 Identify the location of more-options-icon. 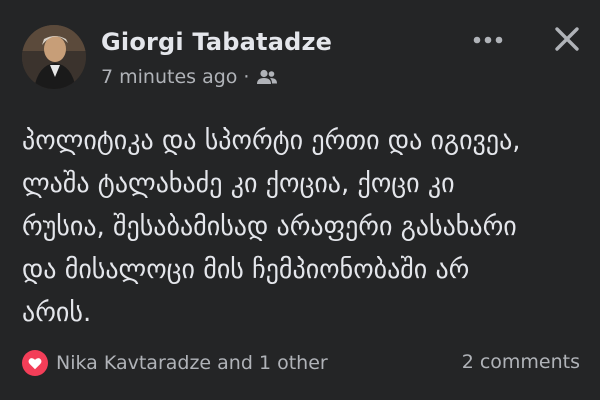
(488, 40).